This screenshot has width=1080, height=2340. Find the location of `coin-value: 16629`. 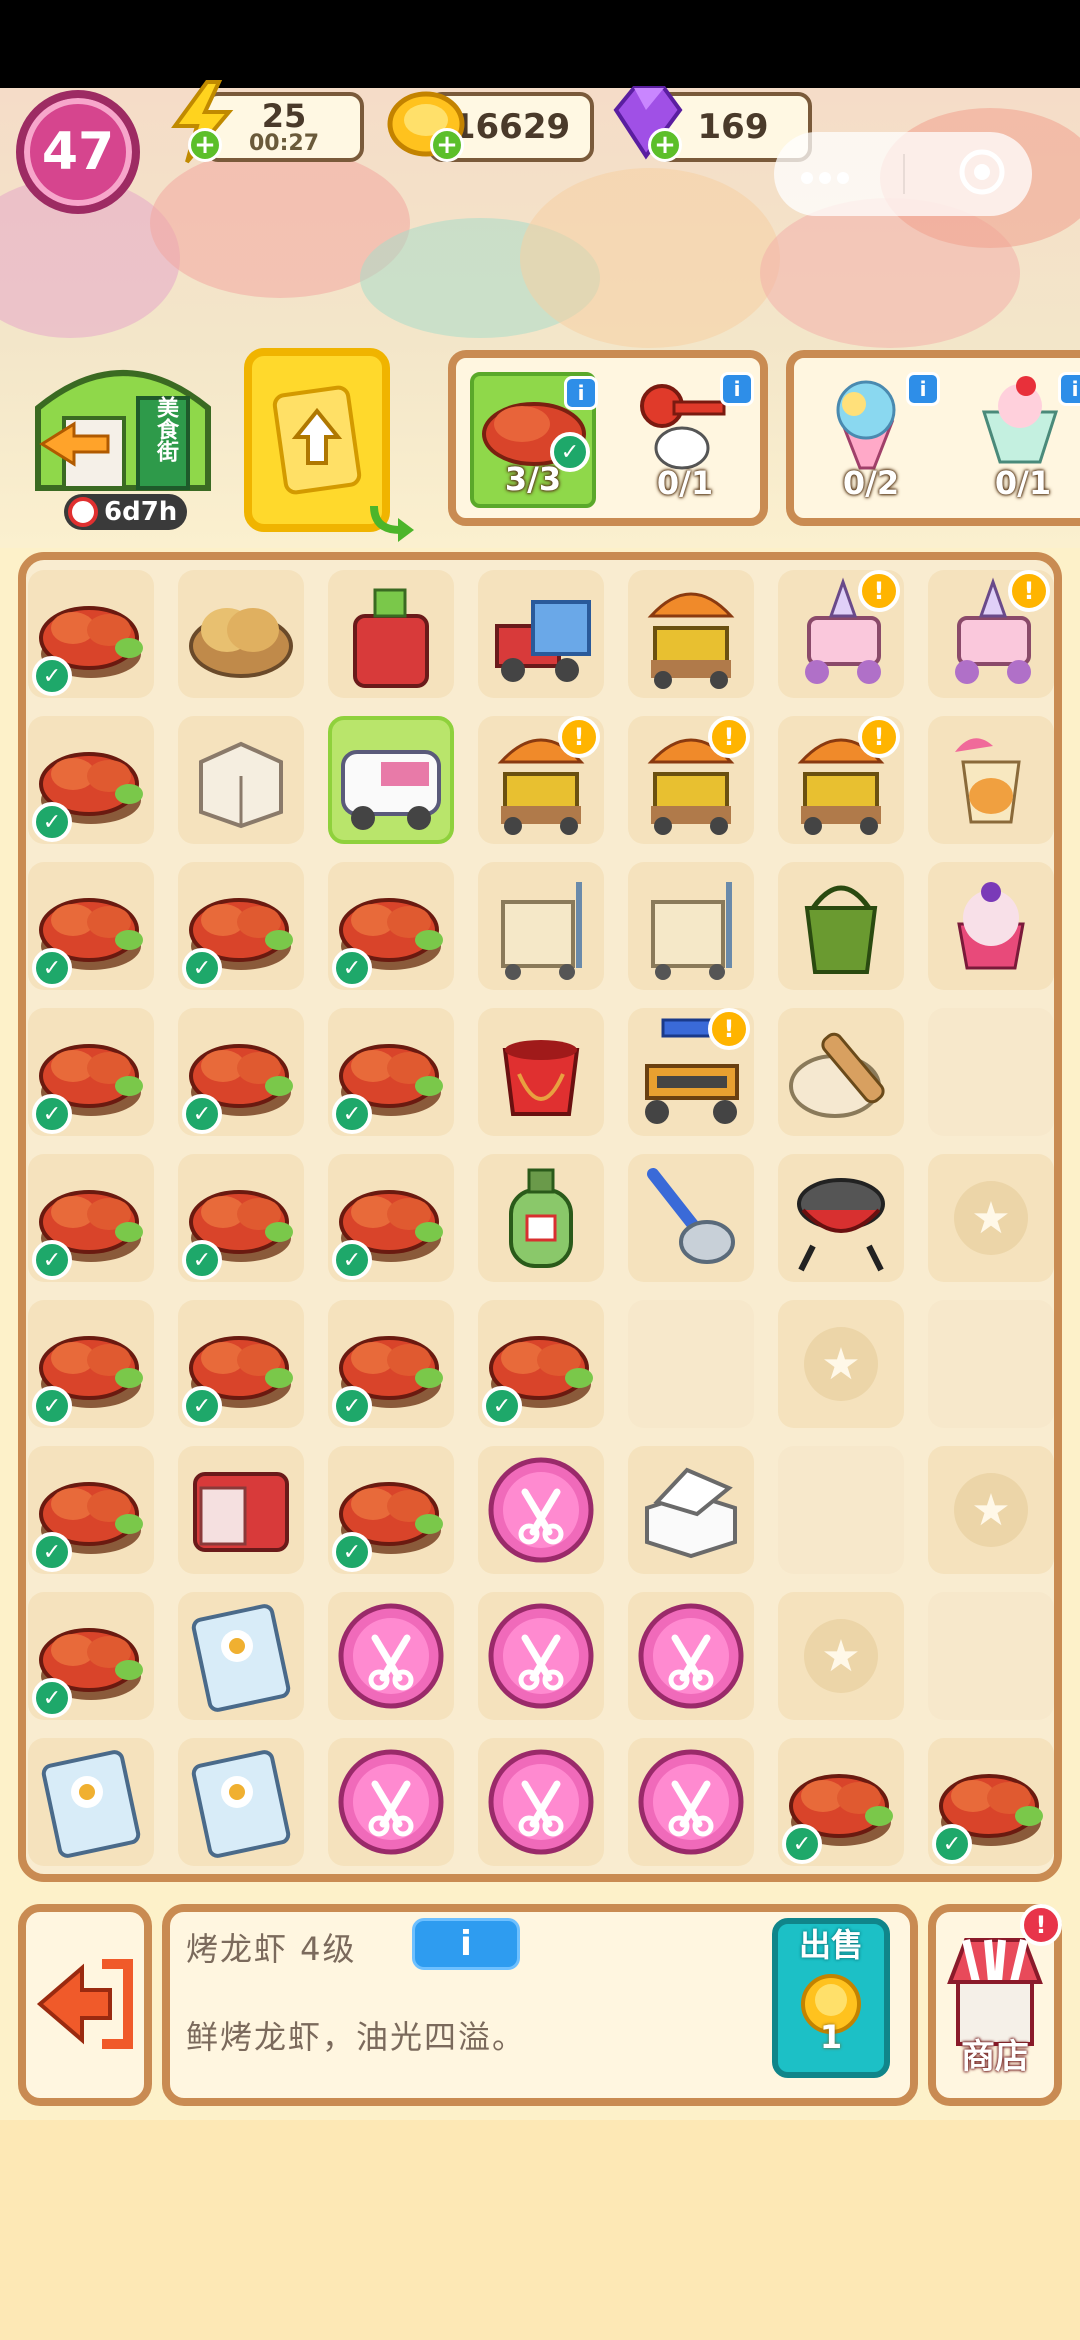

coin-value: 16629 is located at coordinates (511, 127).